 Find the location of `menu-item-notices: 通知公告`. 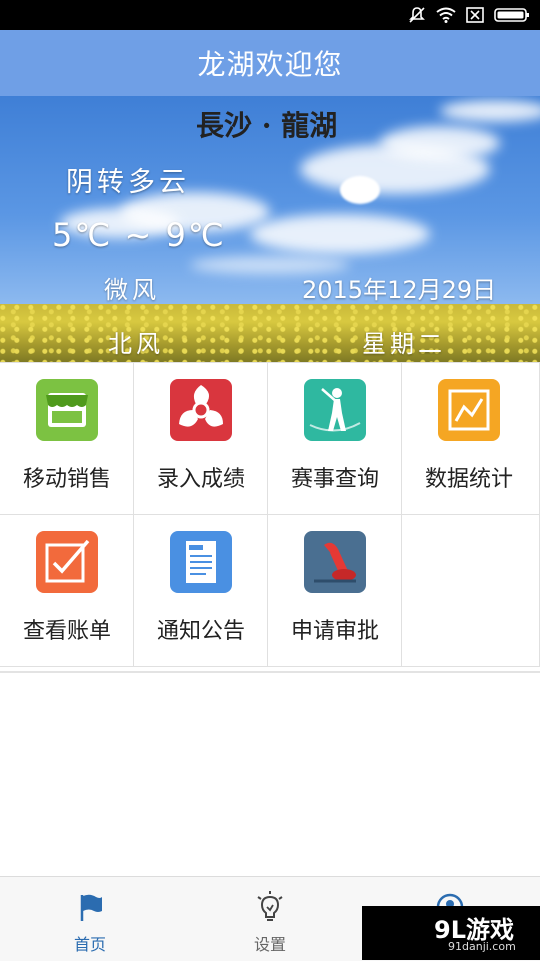

menu-item-notices: 通知公告 is located at coordinates (201, 591).